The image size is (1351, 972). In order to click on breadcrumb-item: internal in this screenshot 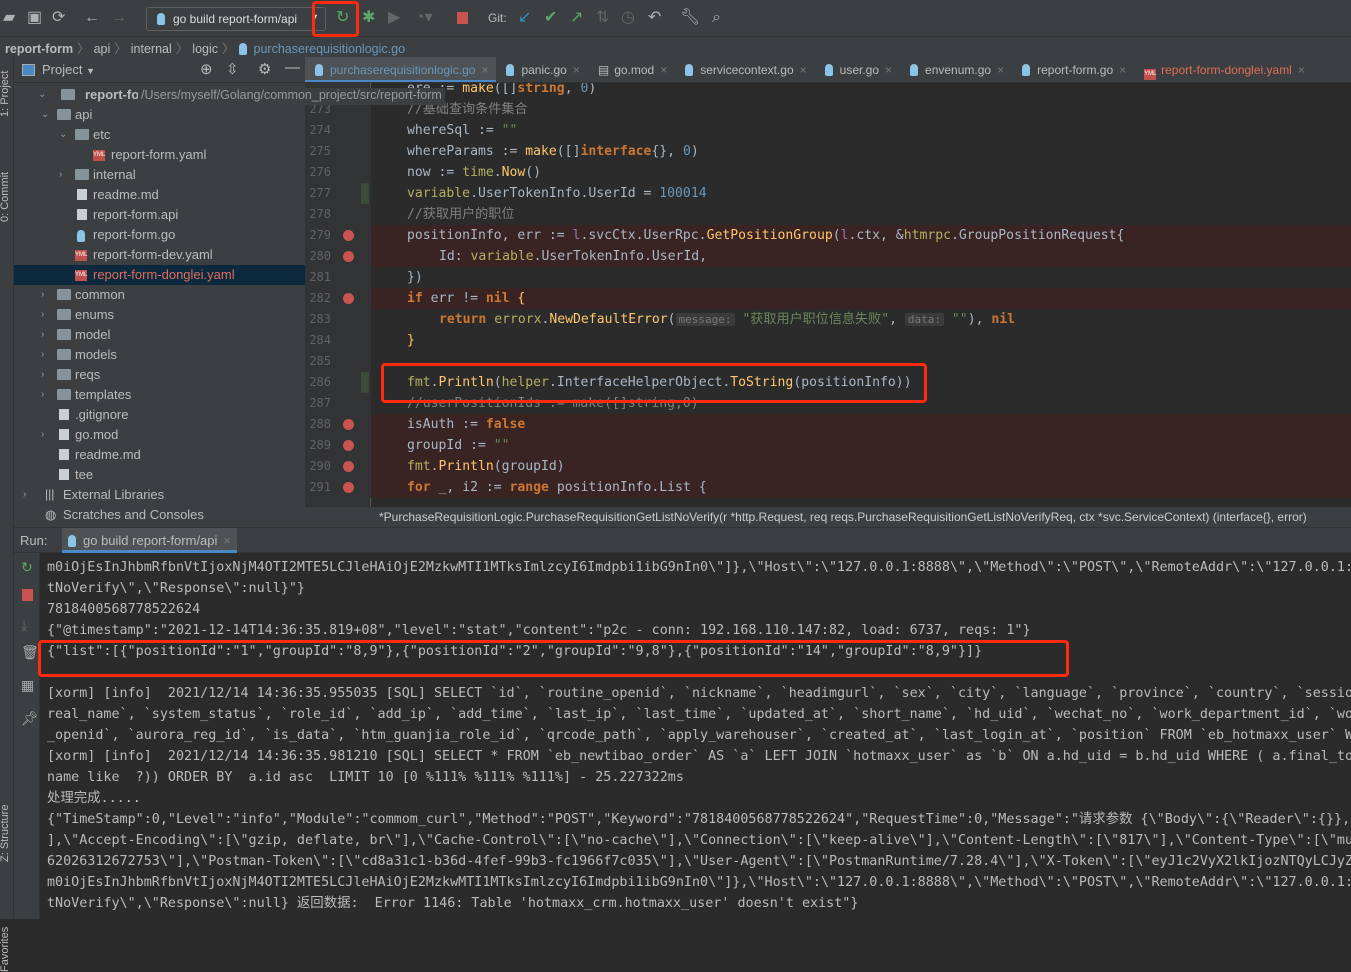, I will do `click(151, 49)`.